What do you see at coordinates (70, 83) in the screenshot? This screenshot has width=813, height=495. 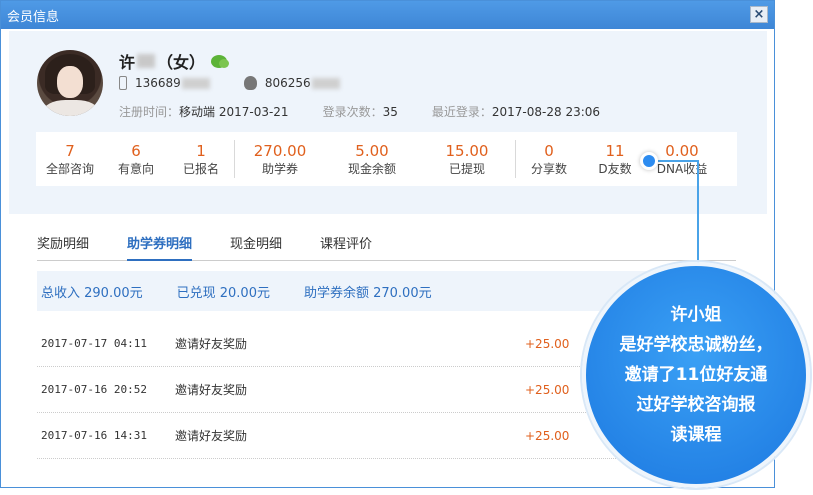 I see `avatar` at bounding box center [70, 83].